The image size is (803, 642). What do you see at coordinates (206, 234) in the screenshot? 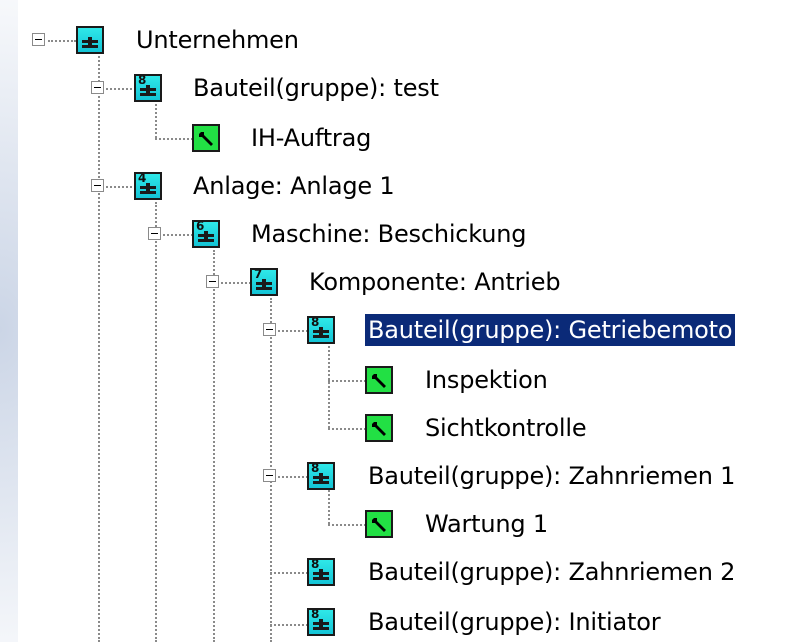
I see `machine-icon: 6` at bounding box center [206, 234].